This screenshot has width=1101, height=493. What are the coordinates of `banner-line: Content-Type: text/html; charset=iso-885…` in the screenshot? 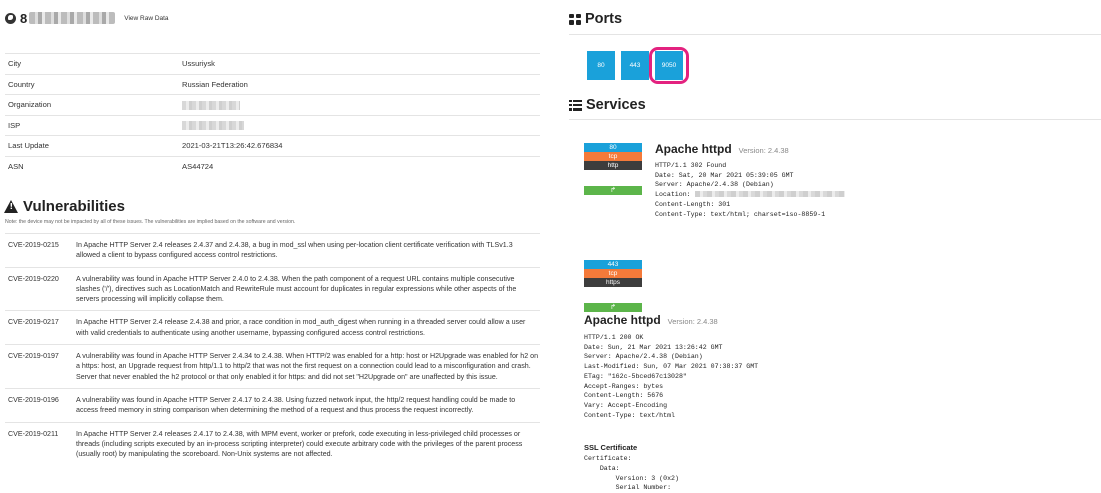 It's located at (740, 214).